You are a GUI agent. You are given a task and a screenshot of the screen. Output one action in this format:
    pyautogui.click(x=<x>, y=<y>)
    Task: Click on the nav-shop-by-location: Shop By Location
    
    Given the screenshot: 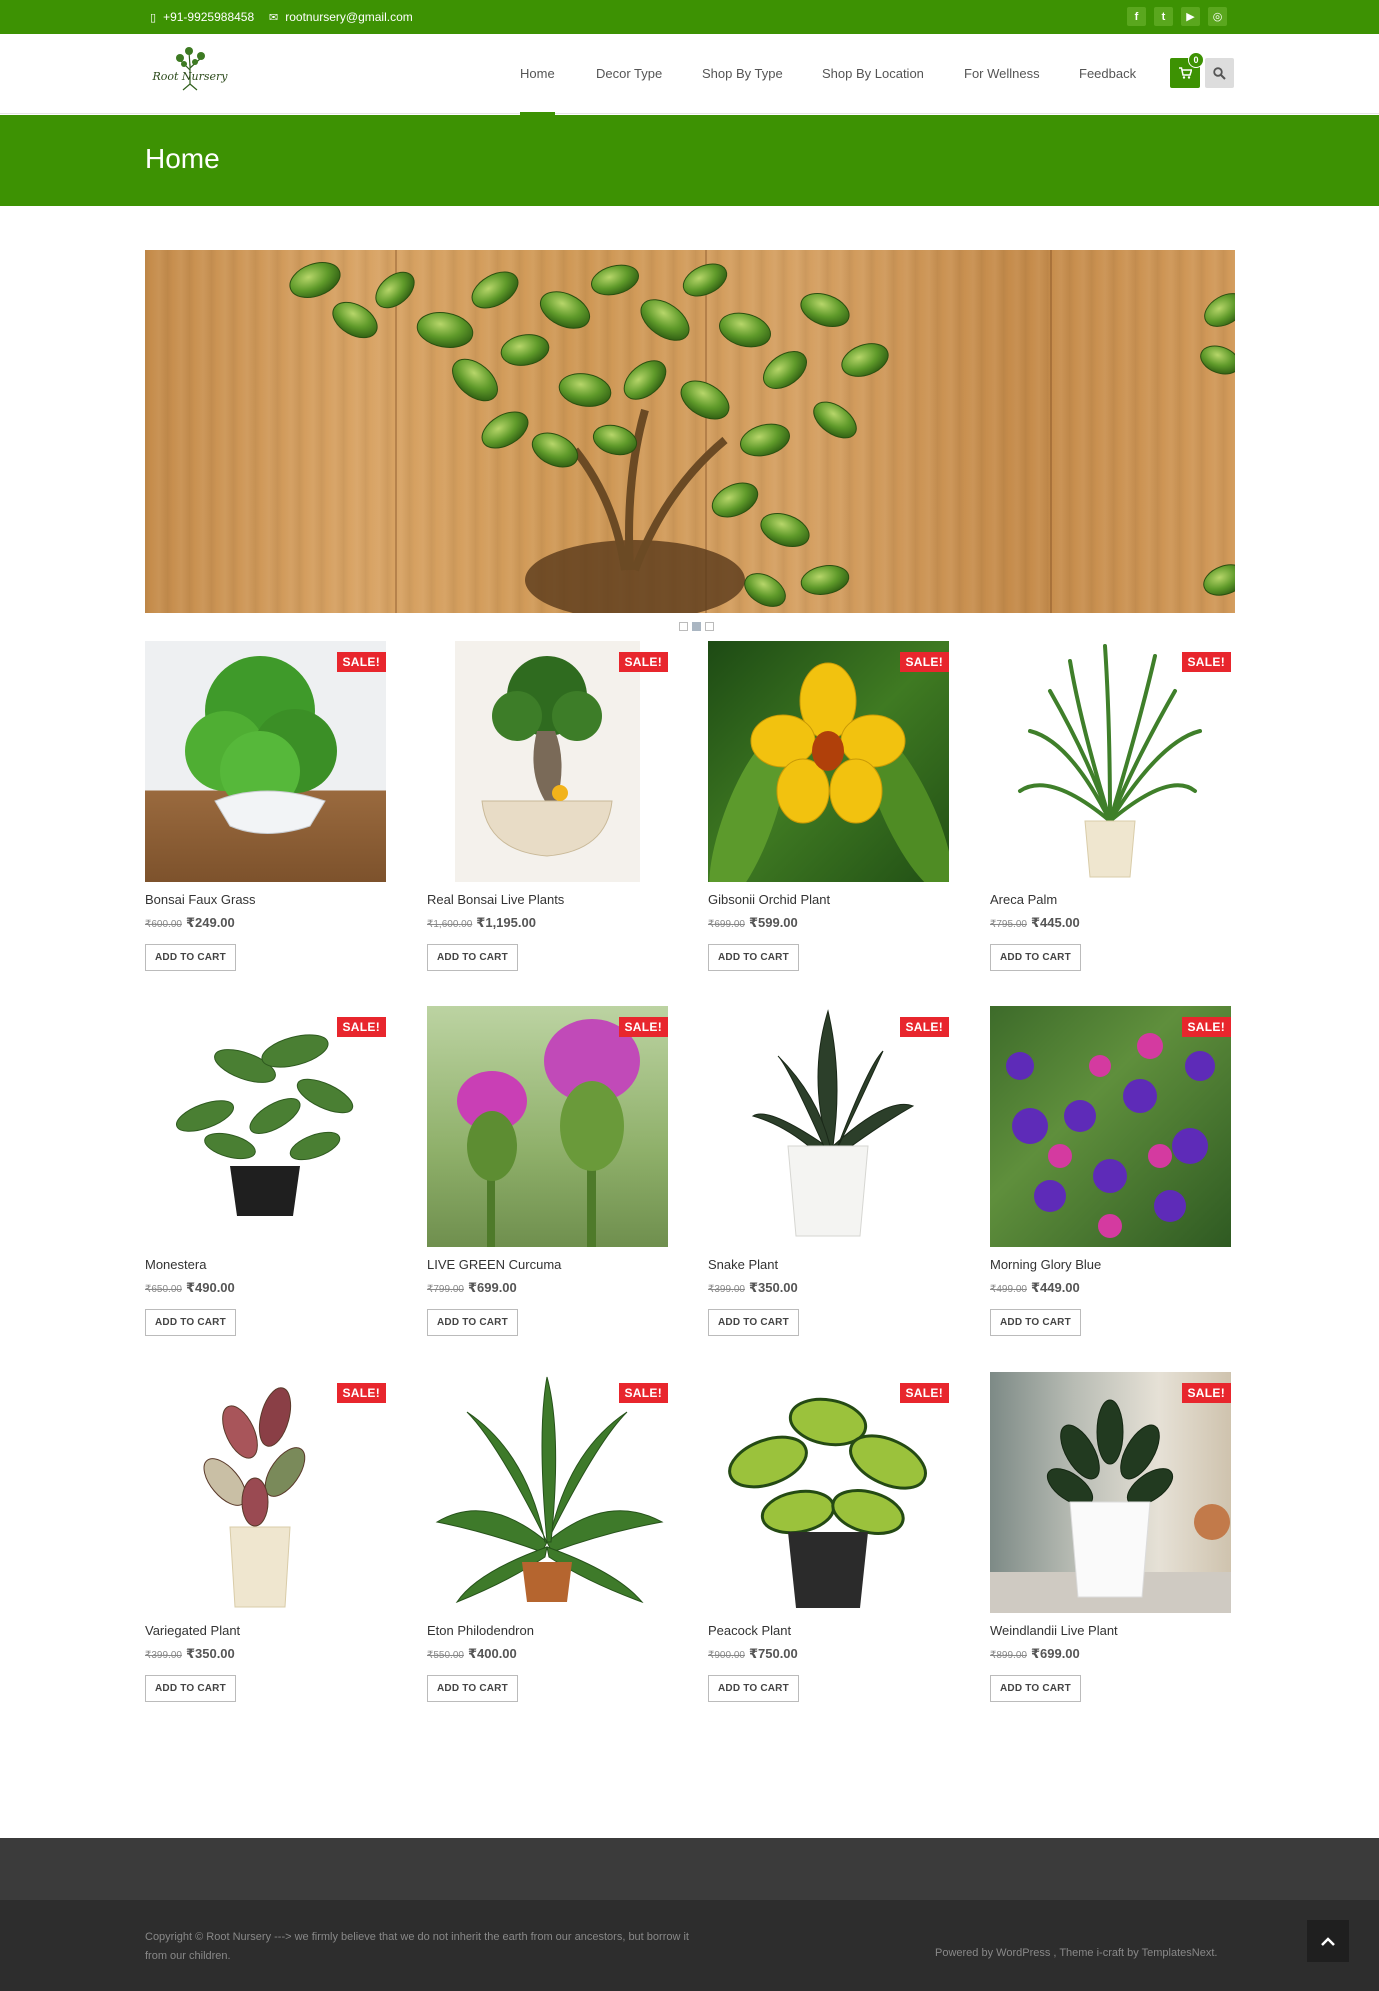 What is the action you would take?
    pyautogui.click(x=873, y=74)
    